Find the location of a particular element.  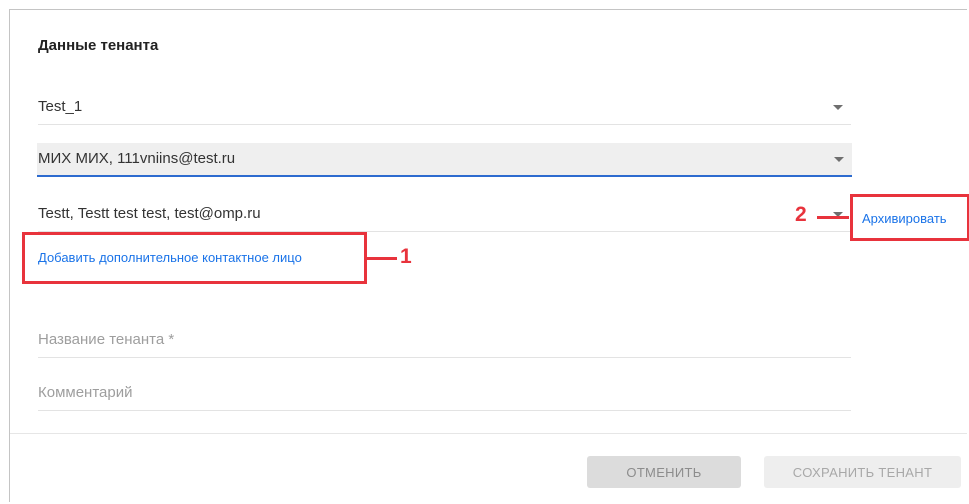

tenant-select-value: Test_1 is located at coordinates (60, 106).